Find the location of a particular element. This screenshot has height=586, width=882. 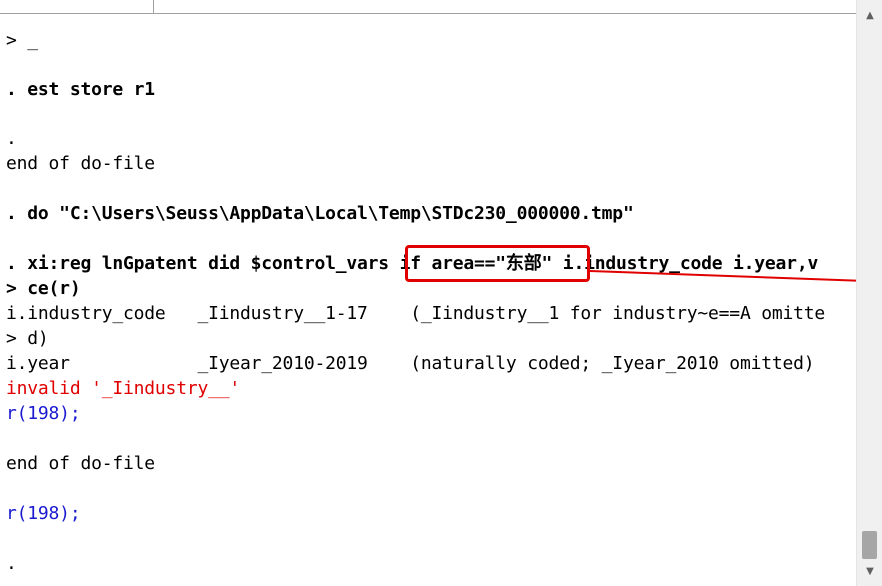

vertical-scrollbar: ▲ ▼ is located at coordinates (869, 293).